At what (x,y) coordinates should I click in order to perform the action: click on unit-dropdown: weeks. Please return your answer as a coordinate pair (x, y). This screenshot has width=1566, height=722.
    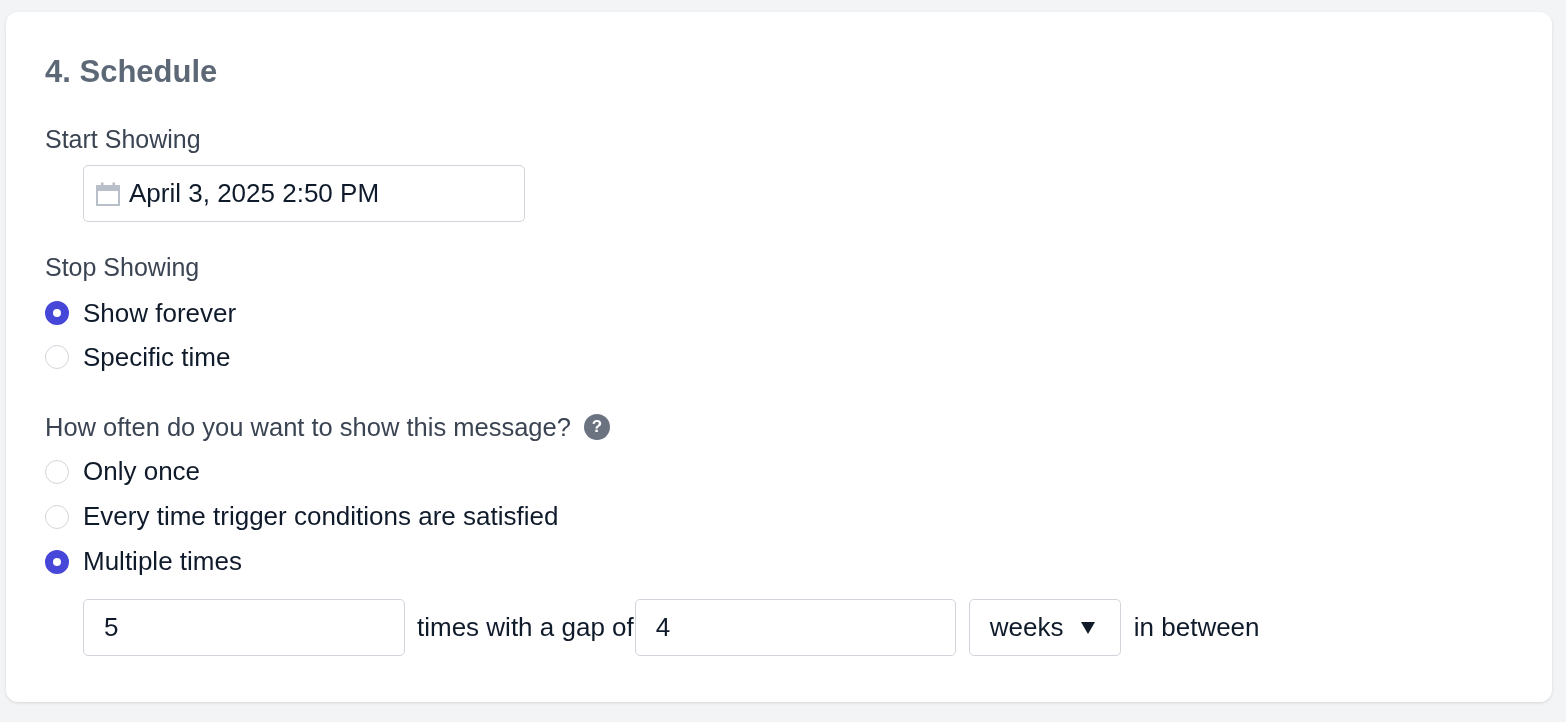
    Looking at the image, I should click on (1044, 627).